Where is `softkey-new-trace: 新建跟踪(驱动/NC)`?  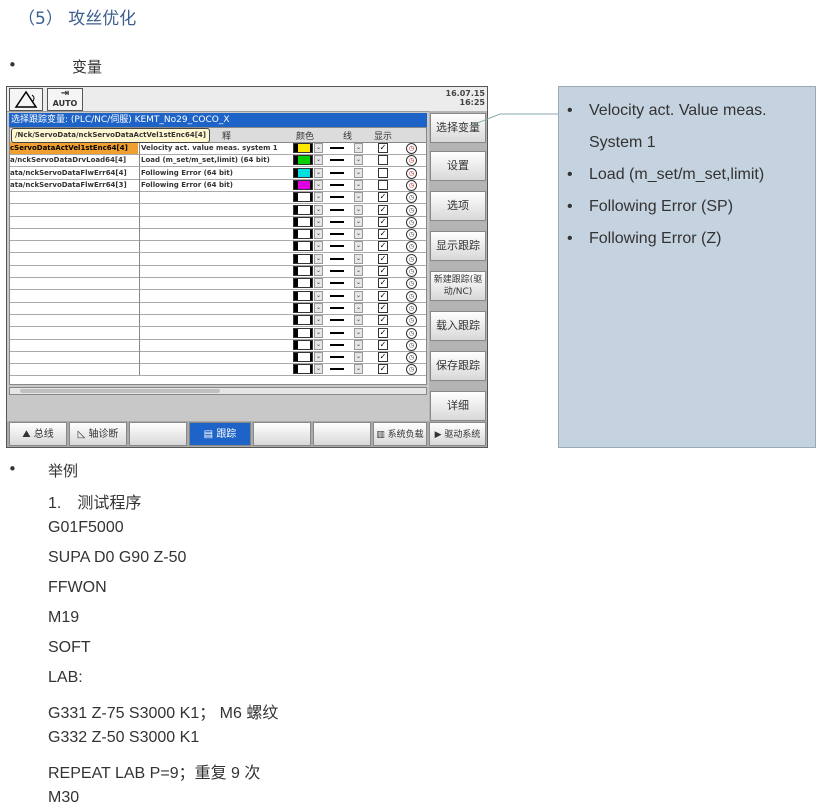 softkey-new-trace: 新建跟踪(驱动/NC) is located at coordinates (458, 286).